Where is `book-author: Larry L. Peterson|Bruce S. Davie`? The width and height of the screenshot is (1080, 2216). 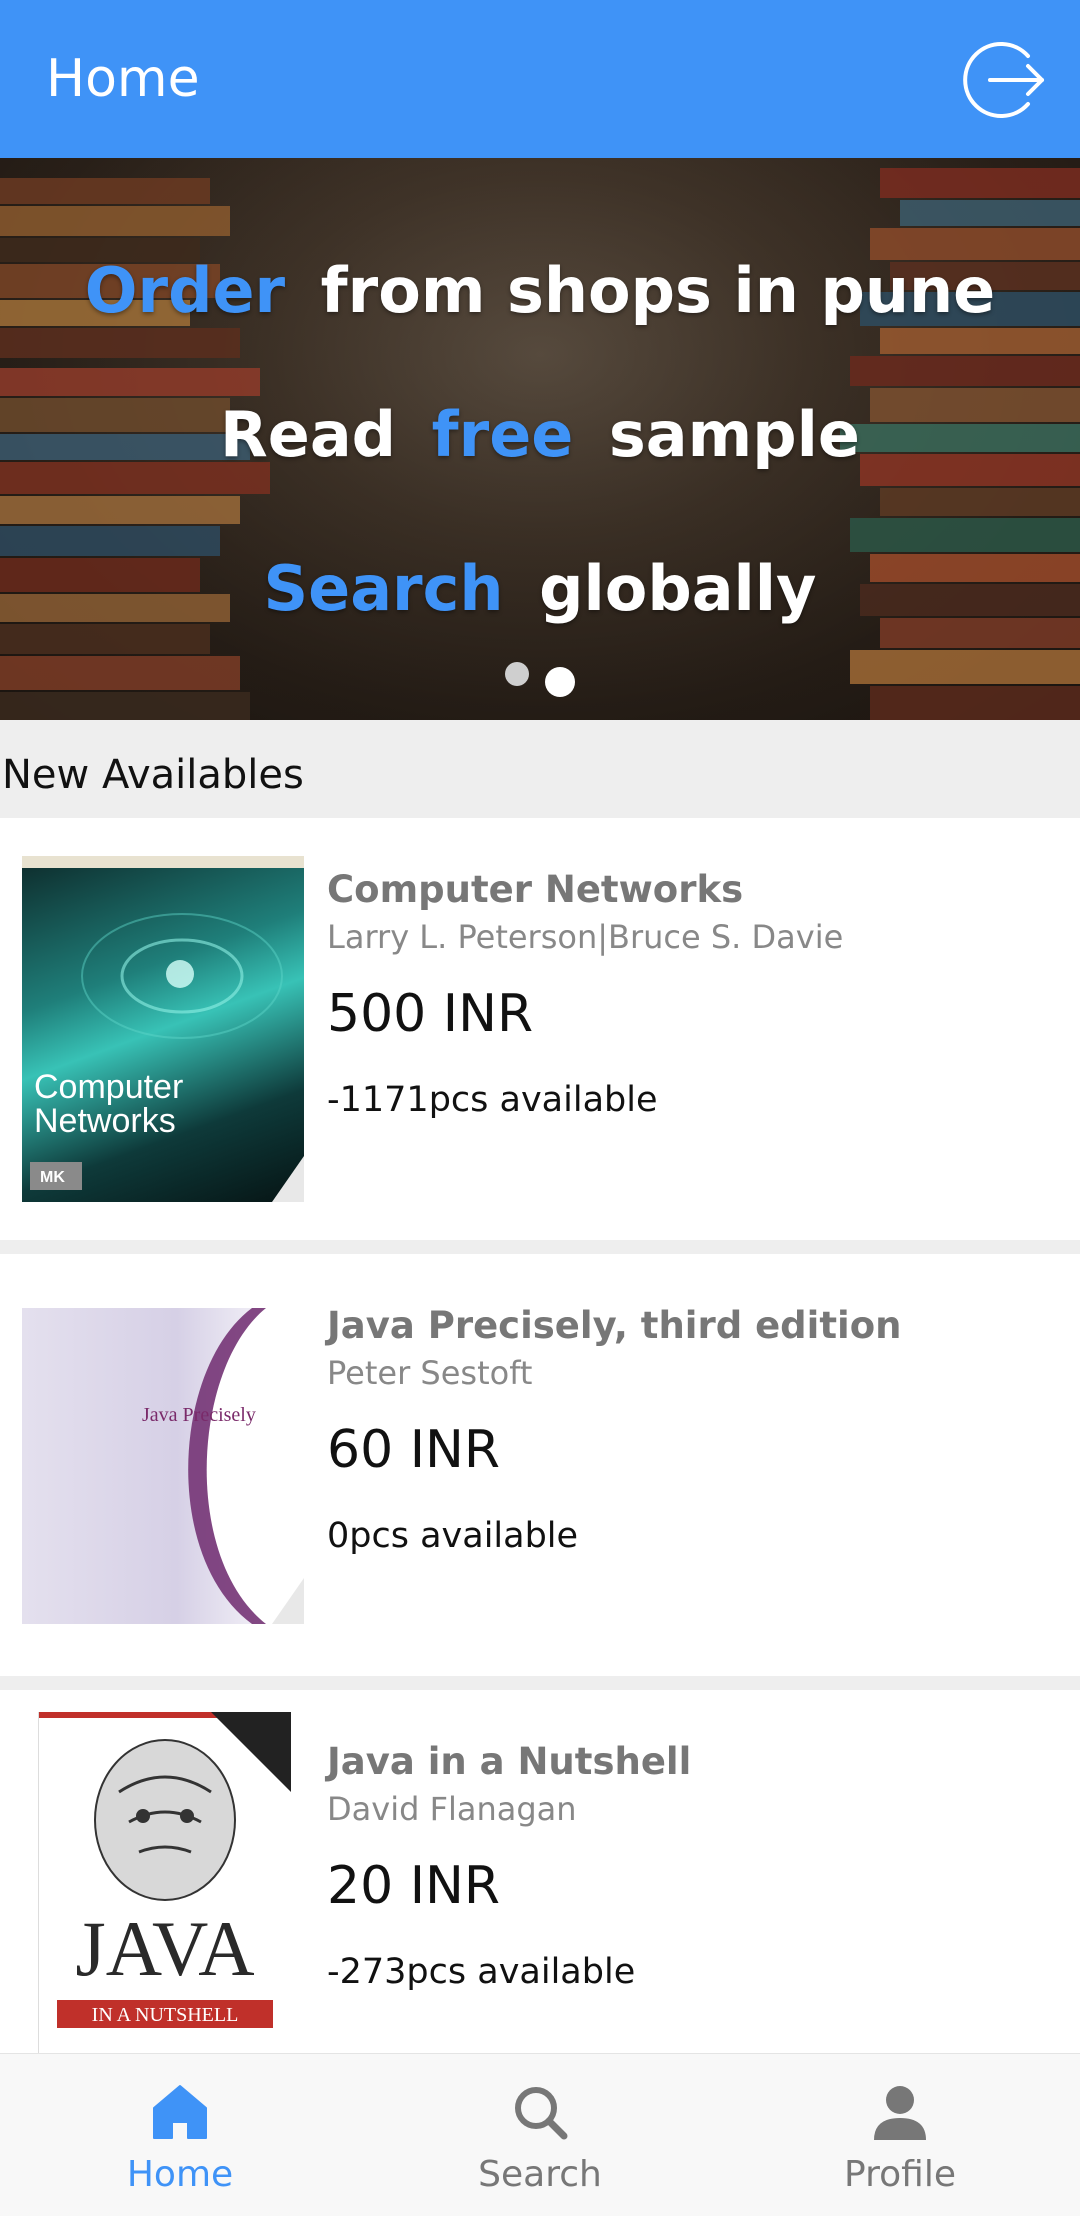
book-author: Larry L. Peterson|Bruce S. Davie is located at coordinates (585, 937).